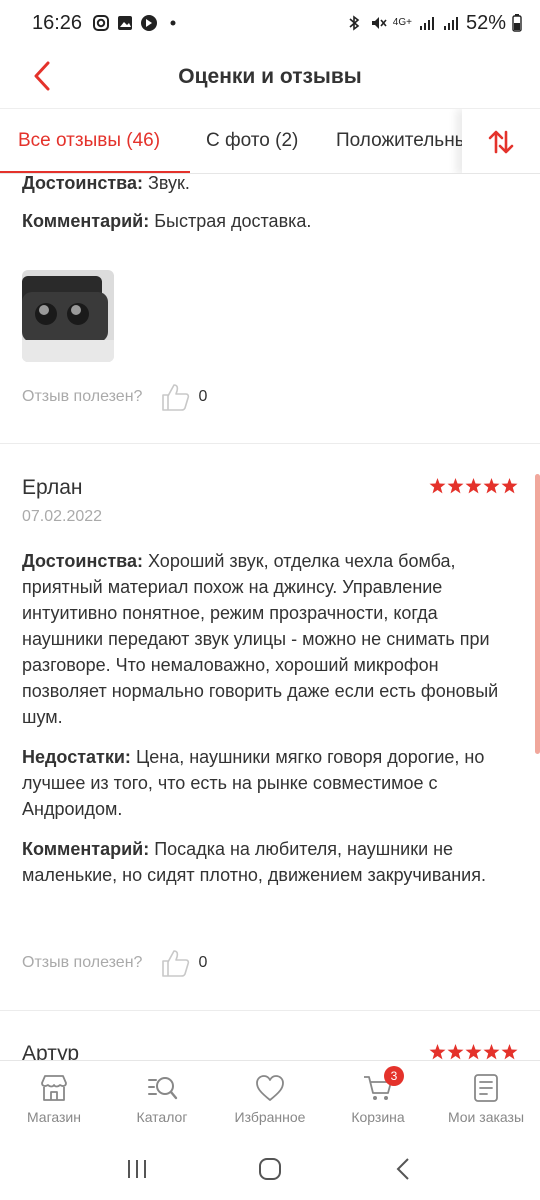 The width and height of the screenshot is (540, 1200). Describe the element at coordinates (52, 487) in the screenshot. I see `reviewer-name: Ерлан` at that location.